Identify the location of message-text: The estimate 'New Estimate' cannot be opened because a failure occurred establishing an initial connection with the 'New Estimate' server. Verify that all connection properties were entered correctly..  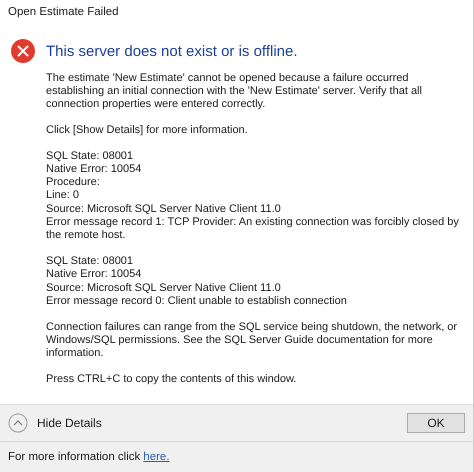
(234, 92).